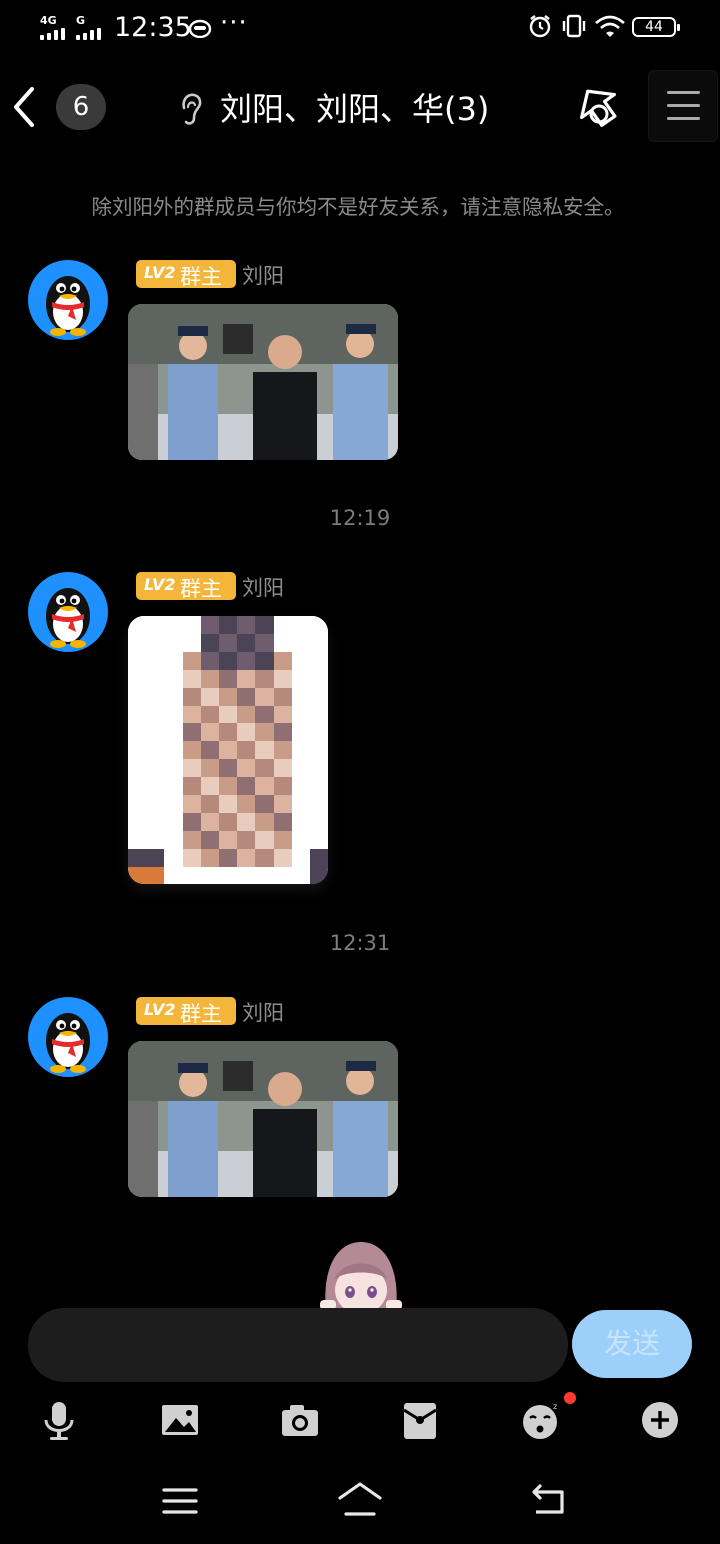 The height and width of the screenshot is (1544, 720). I want to click on level-label: LV2, so click(160, 1009).